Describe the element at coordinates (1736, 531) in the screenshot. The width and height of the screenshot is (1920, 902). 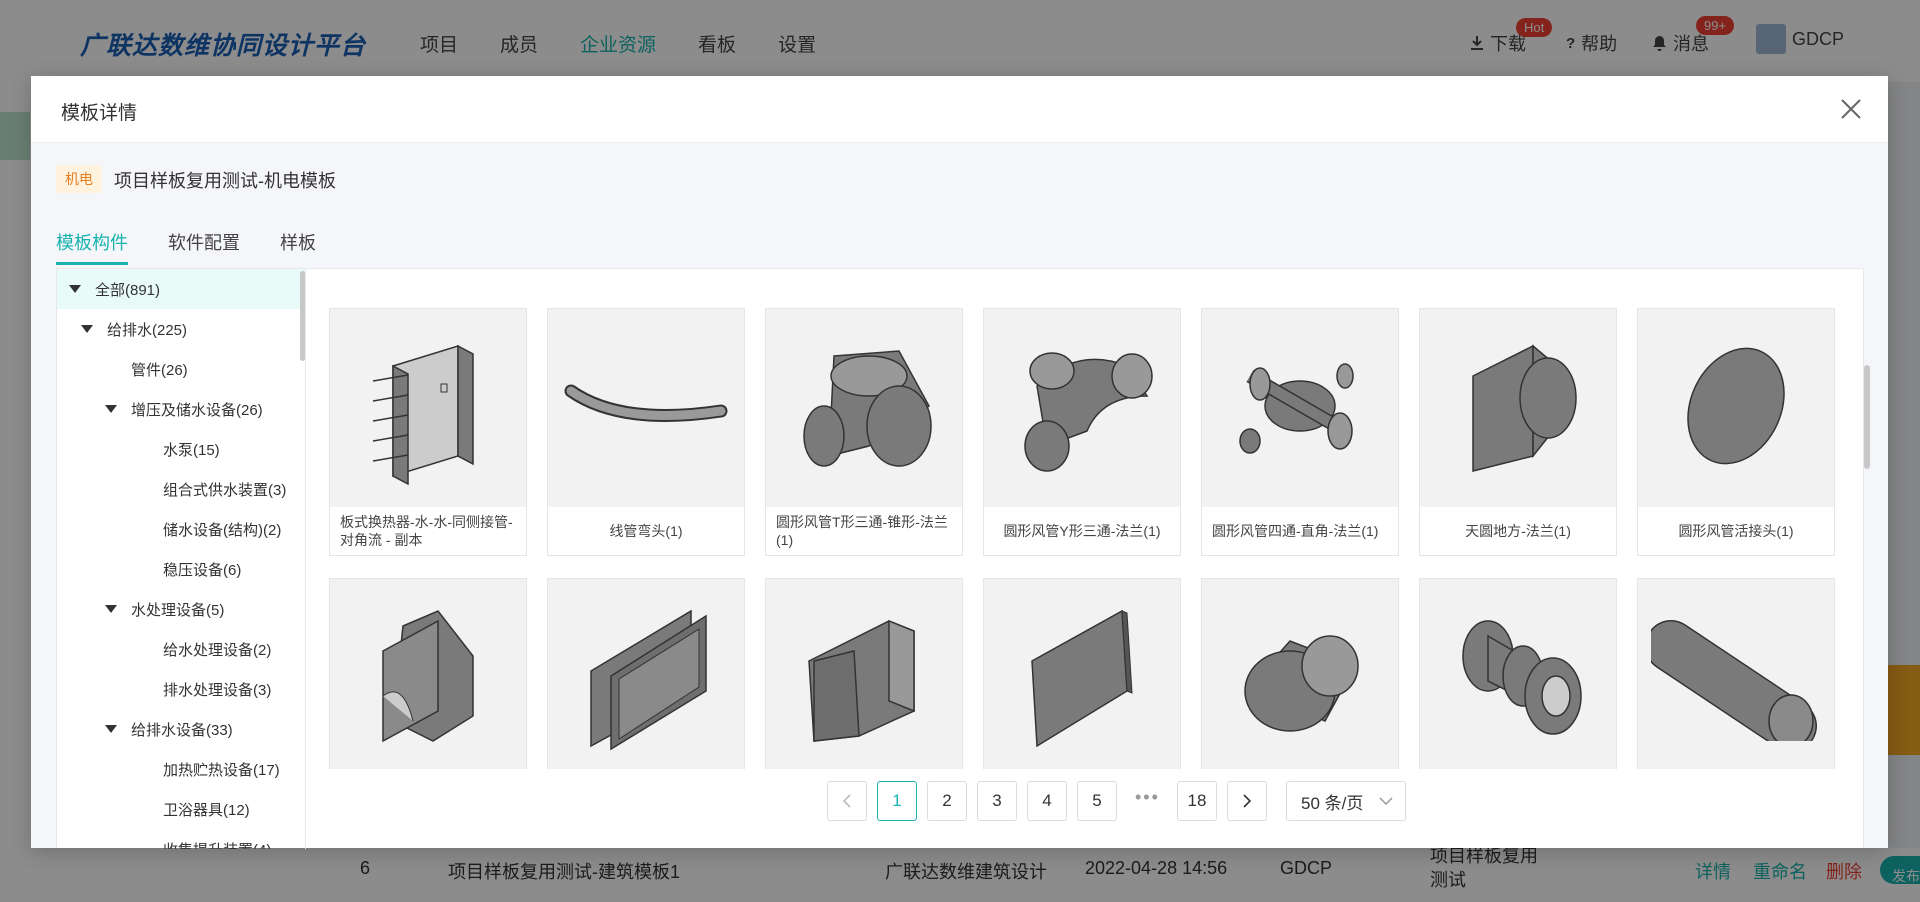
I see `component-name: 圆形风管活接头(1)` at that location.